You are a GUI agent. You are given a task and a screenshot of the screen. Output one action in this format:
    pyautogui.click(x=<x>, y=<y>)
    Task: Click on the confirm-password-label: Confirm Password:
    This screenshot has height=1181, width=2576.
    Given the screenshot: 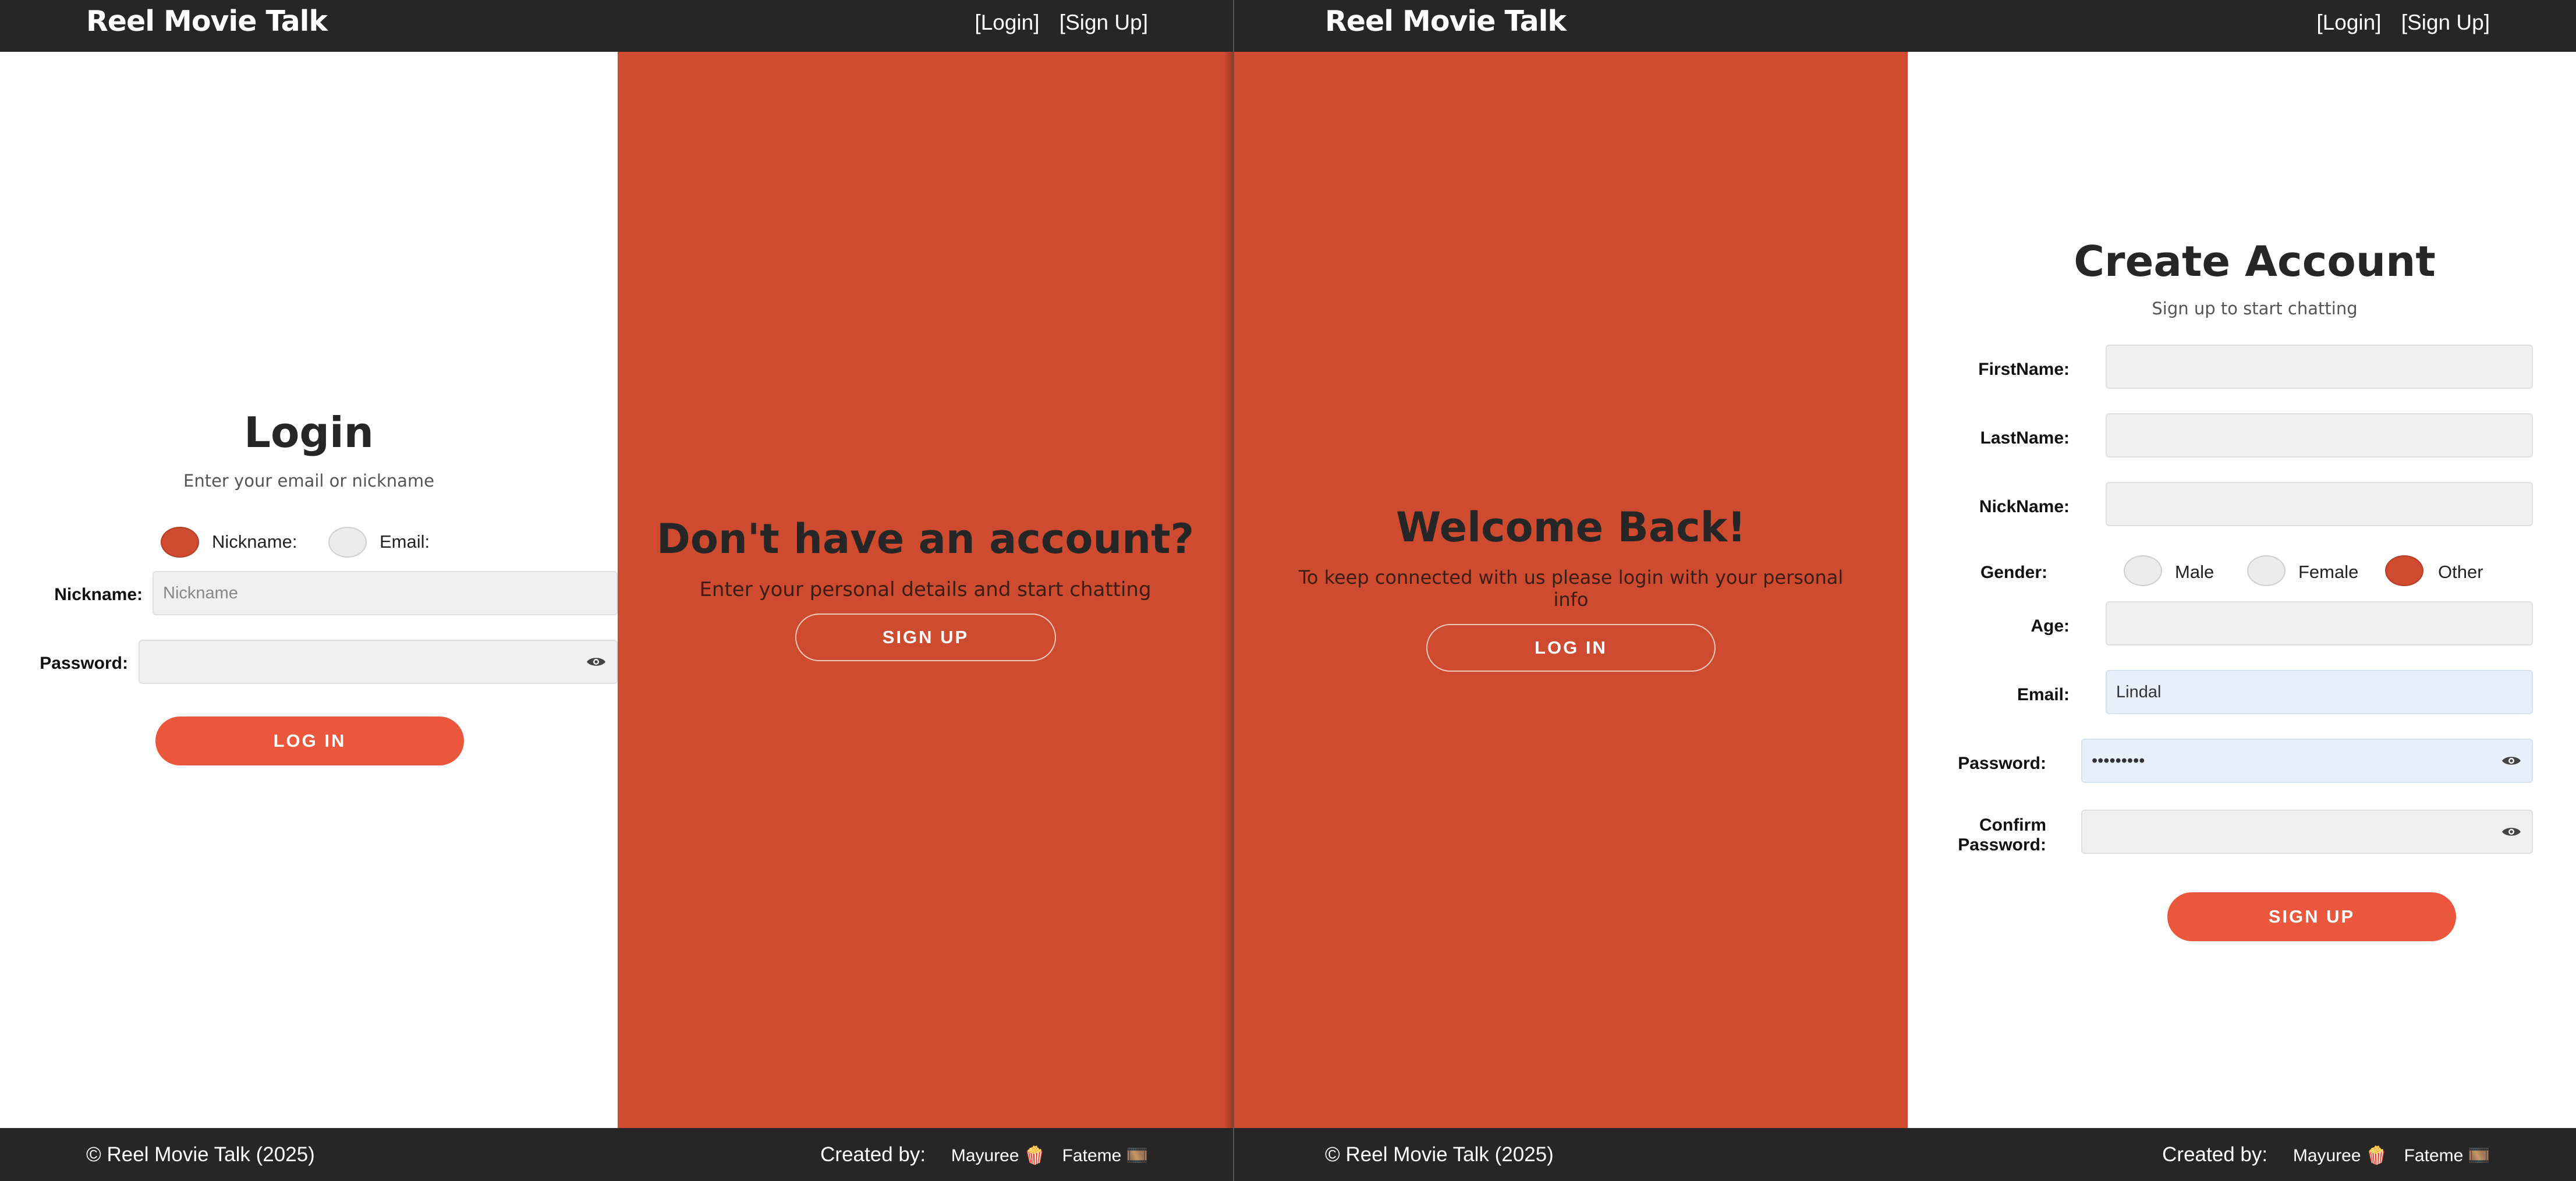 What is the action you would take?
    pyautogui.click(x=1994, y=835)
    